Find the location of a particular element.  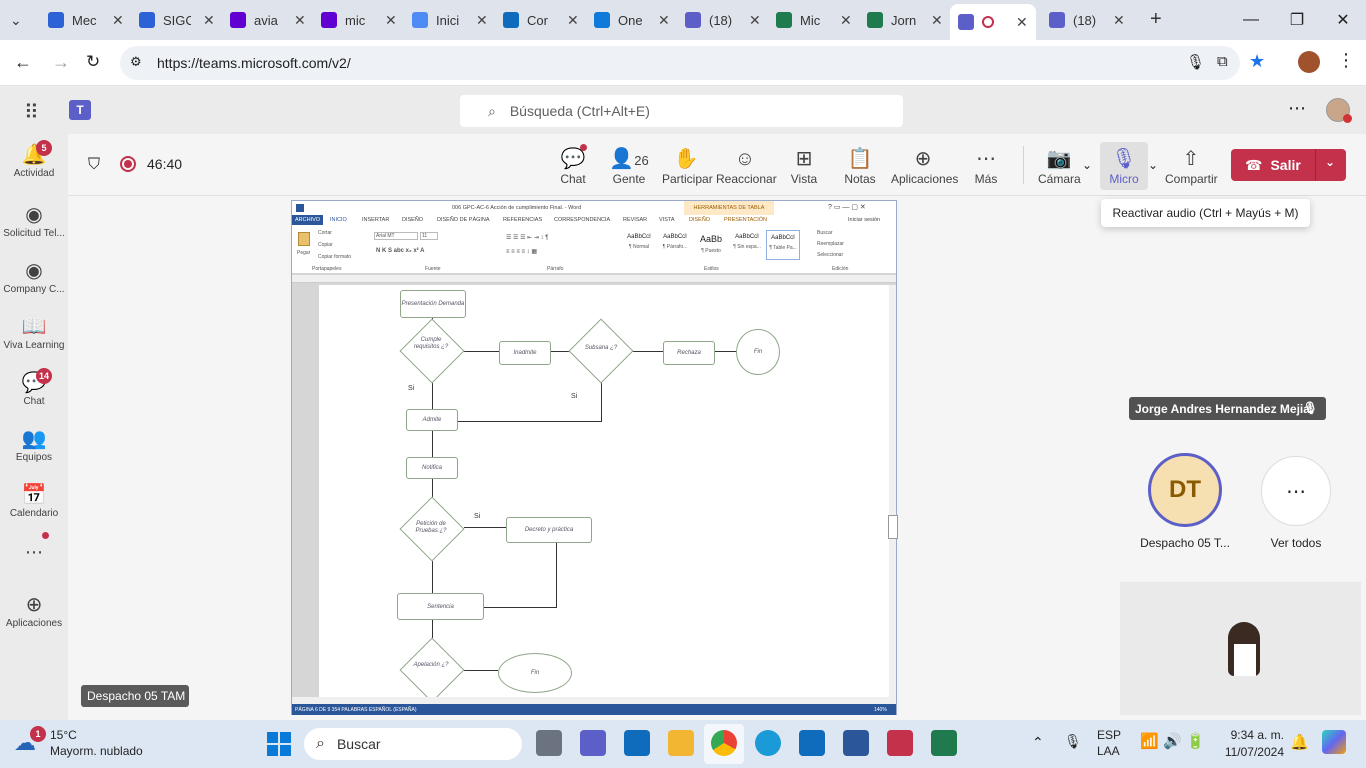

chrome-taskbar-icon is located at coordinates (724, 743).